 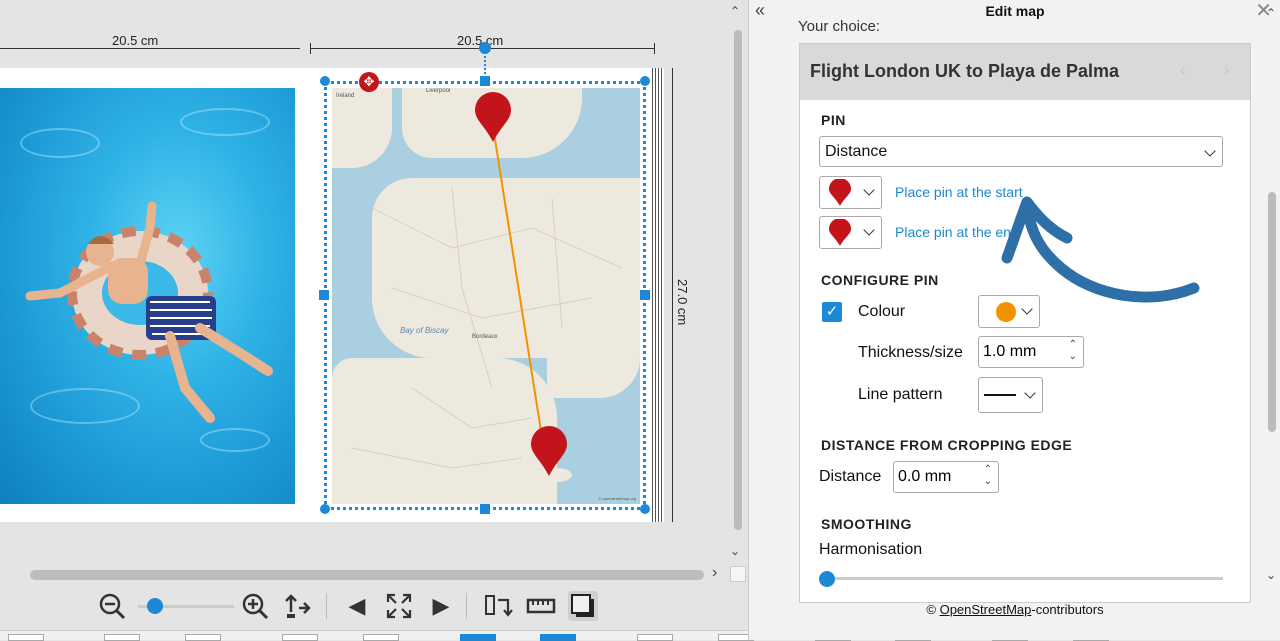 I want to click on scroll-corner, so click(x=738, y=574).